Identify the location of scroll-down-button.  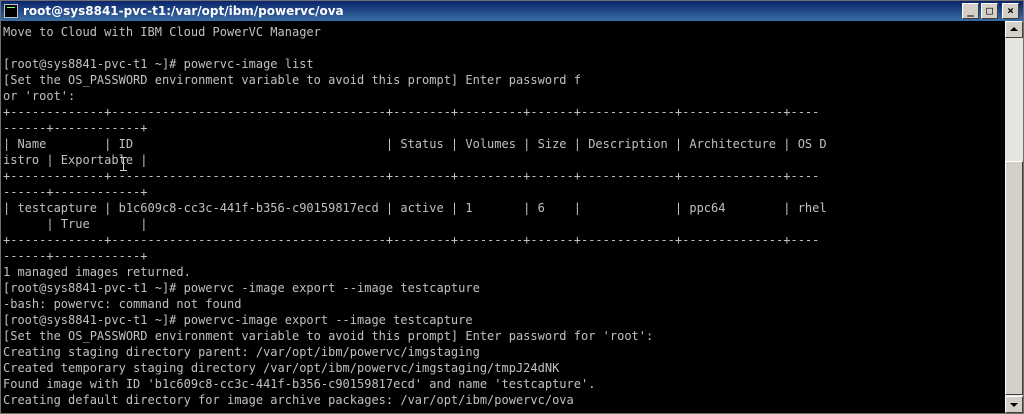
(1014, 404).